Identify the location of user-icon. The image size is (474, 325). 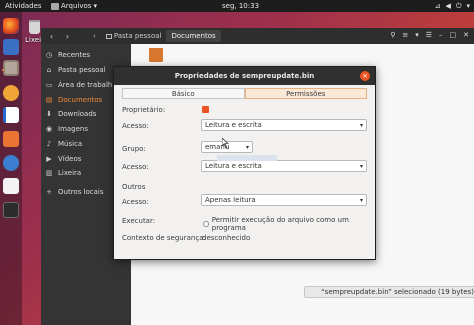
(205, 109).